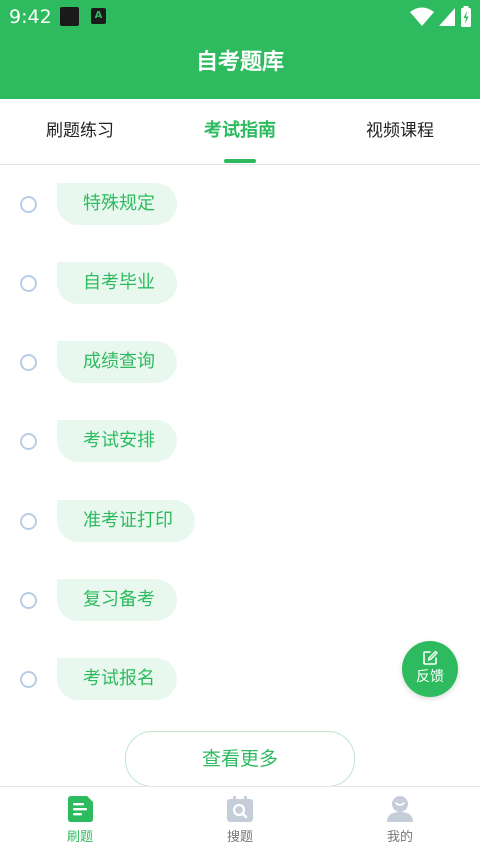 The image size is (480, 854). I want to click on nav-item-profile: 我的, so click(400, 820).